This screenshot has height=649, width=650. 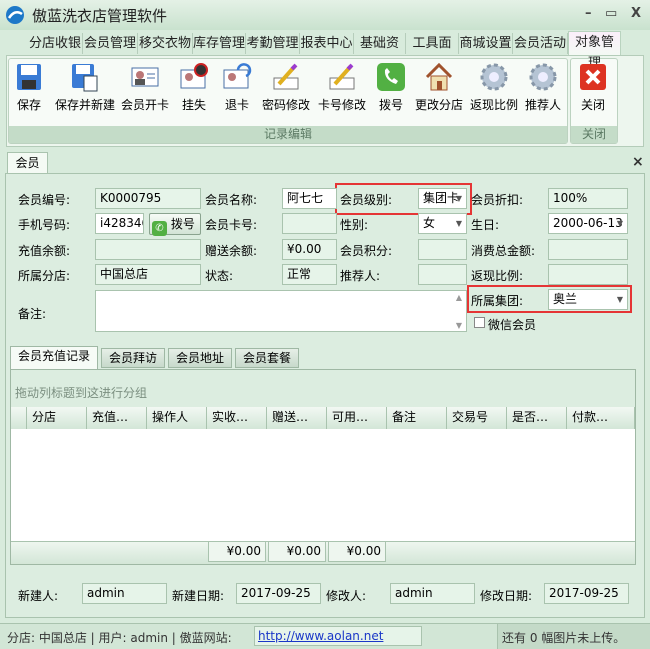 What do you see at coordinates (200, 358) in the screenshot?
I see `subtab-2: 会员地址` at bounding box center [200, 358].